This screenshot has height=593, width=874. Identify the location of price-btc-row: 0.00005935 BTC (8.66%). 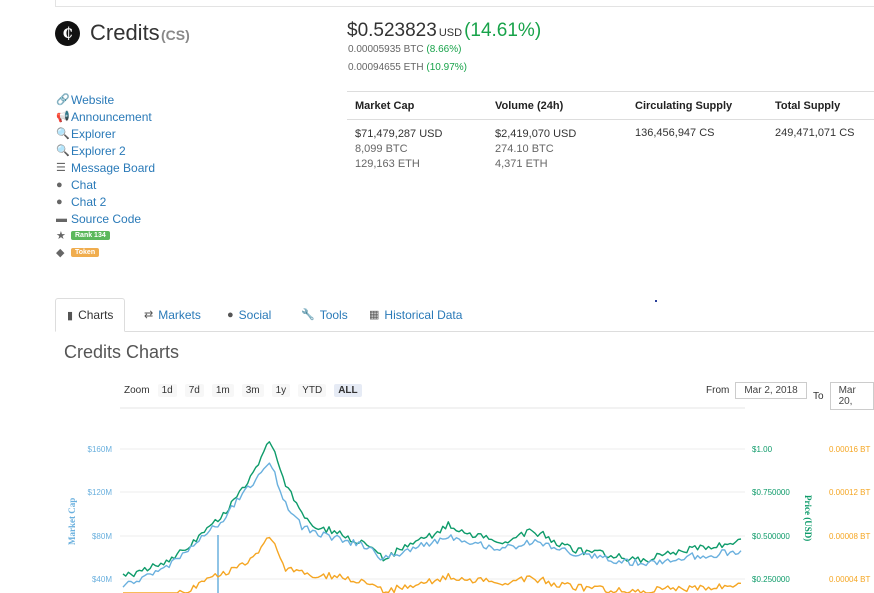
(404, 49).